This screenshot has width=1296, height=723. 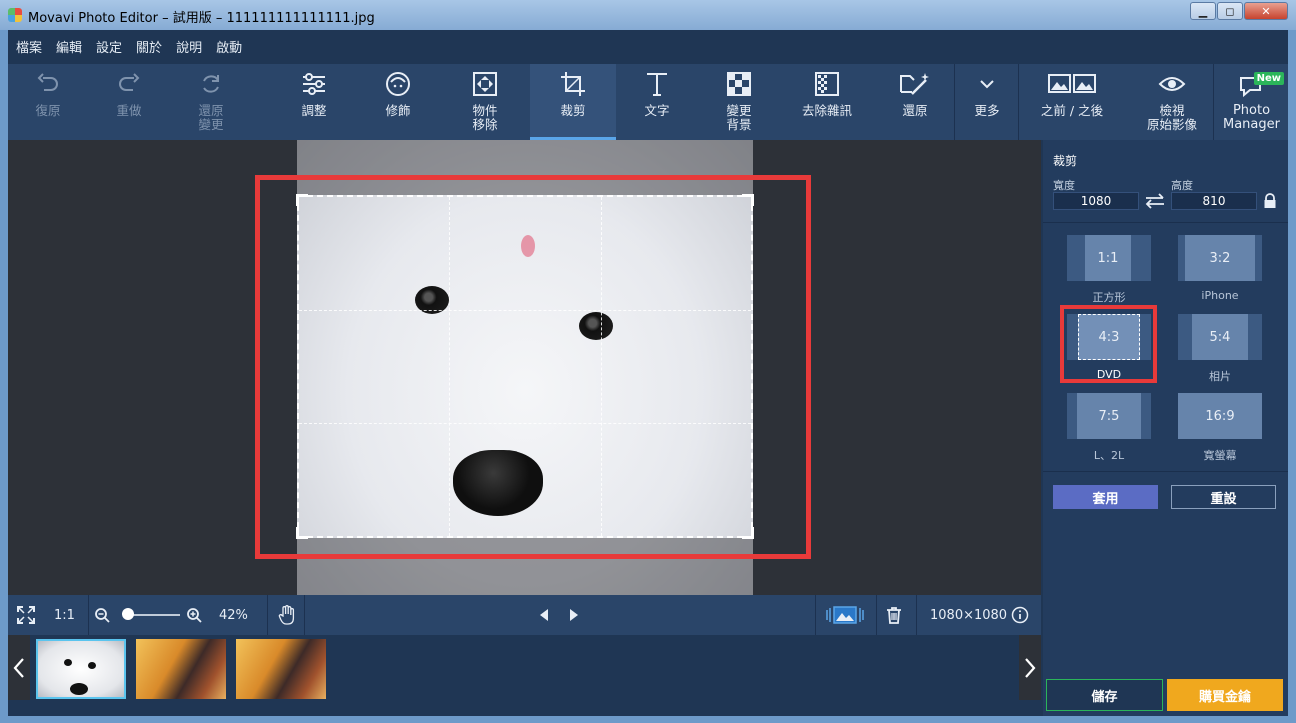 What do you see at coordinates (1220, 337) in the screenshot?
I see `ratio-5-4-button: 5:4` at bounding box center [1220, 337].